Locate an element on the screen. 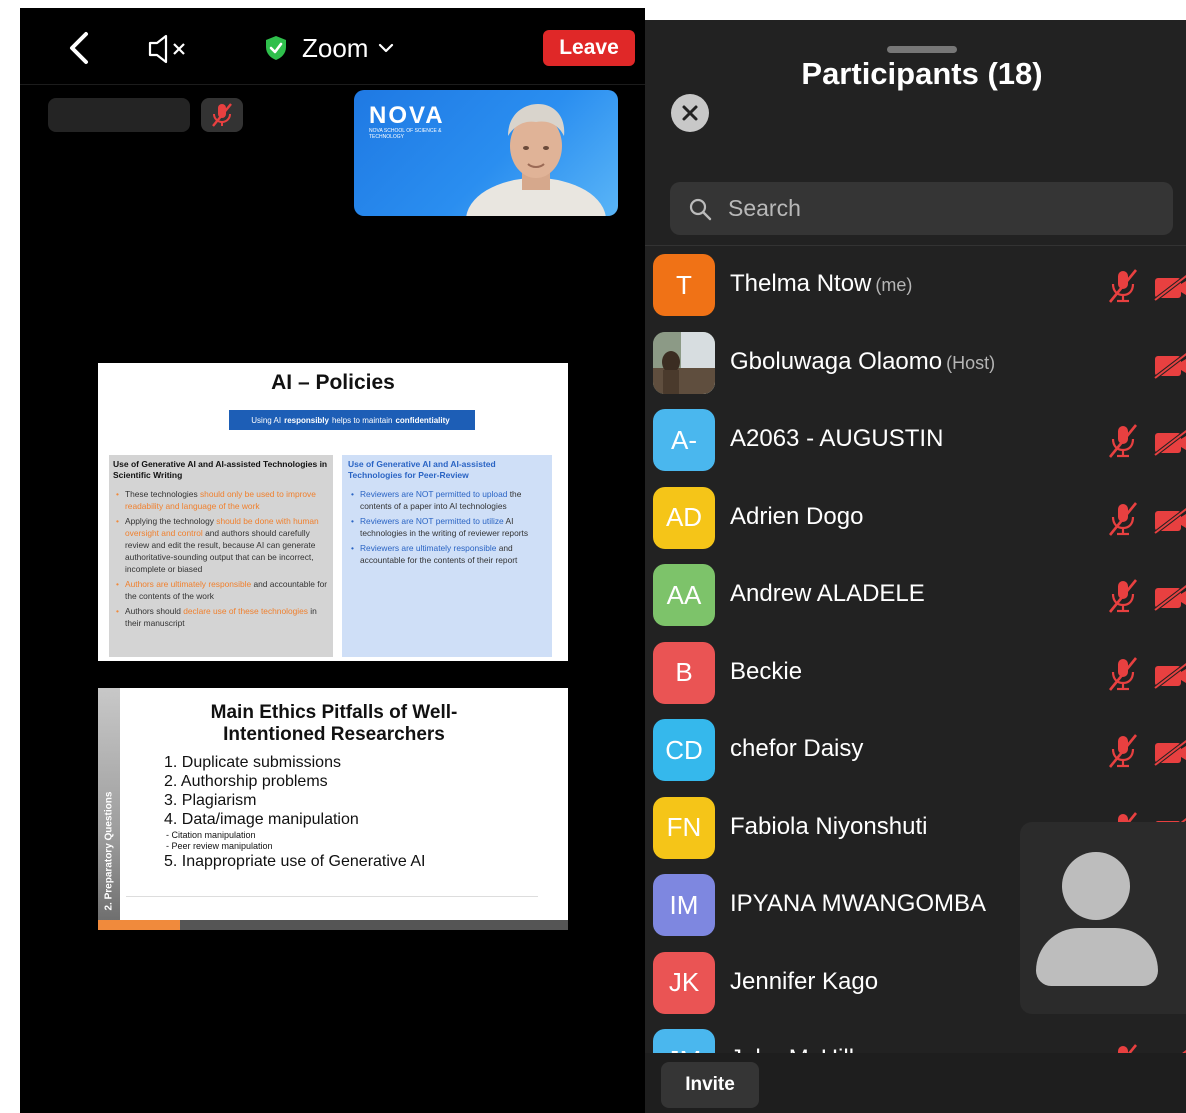 The image size is (1186, 1113). toolbar-divider is located at coordinates (332, 84).